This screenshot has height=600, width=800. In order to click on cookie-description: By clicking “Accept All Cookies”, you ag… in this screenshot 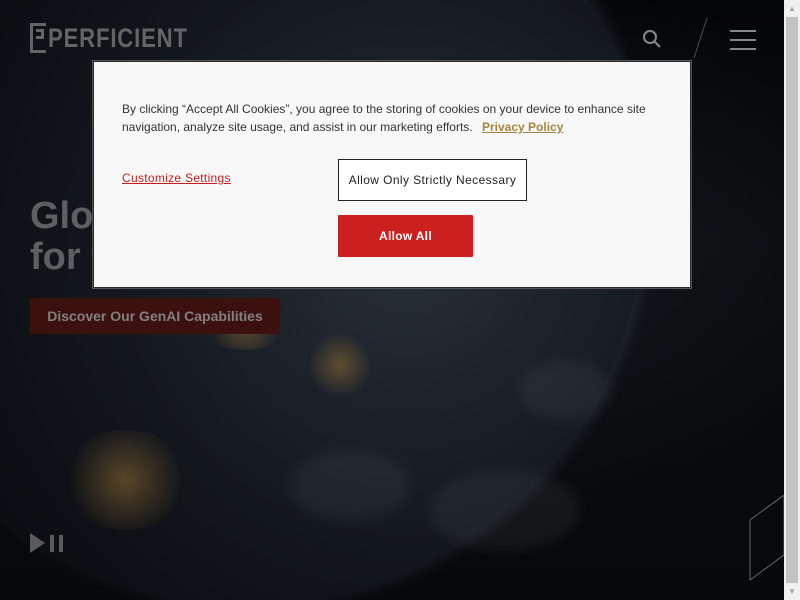, I will do `click(394, 118)`.